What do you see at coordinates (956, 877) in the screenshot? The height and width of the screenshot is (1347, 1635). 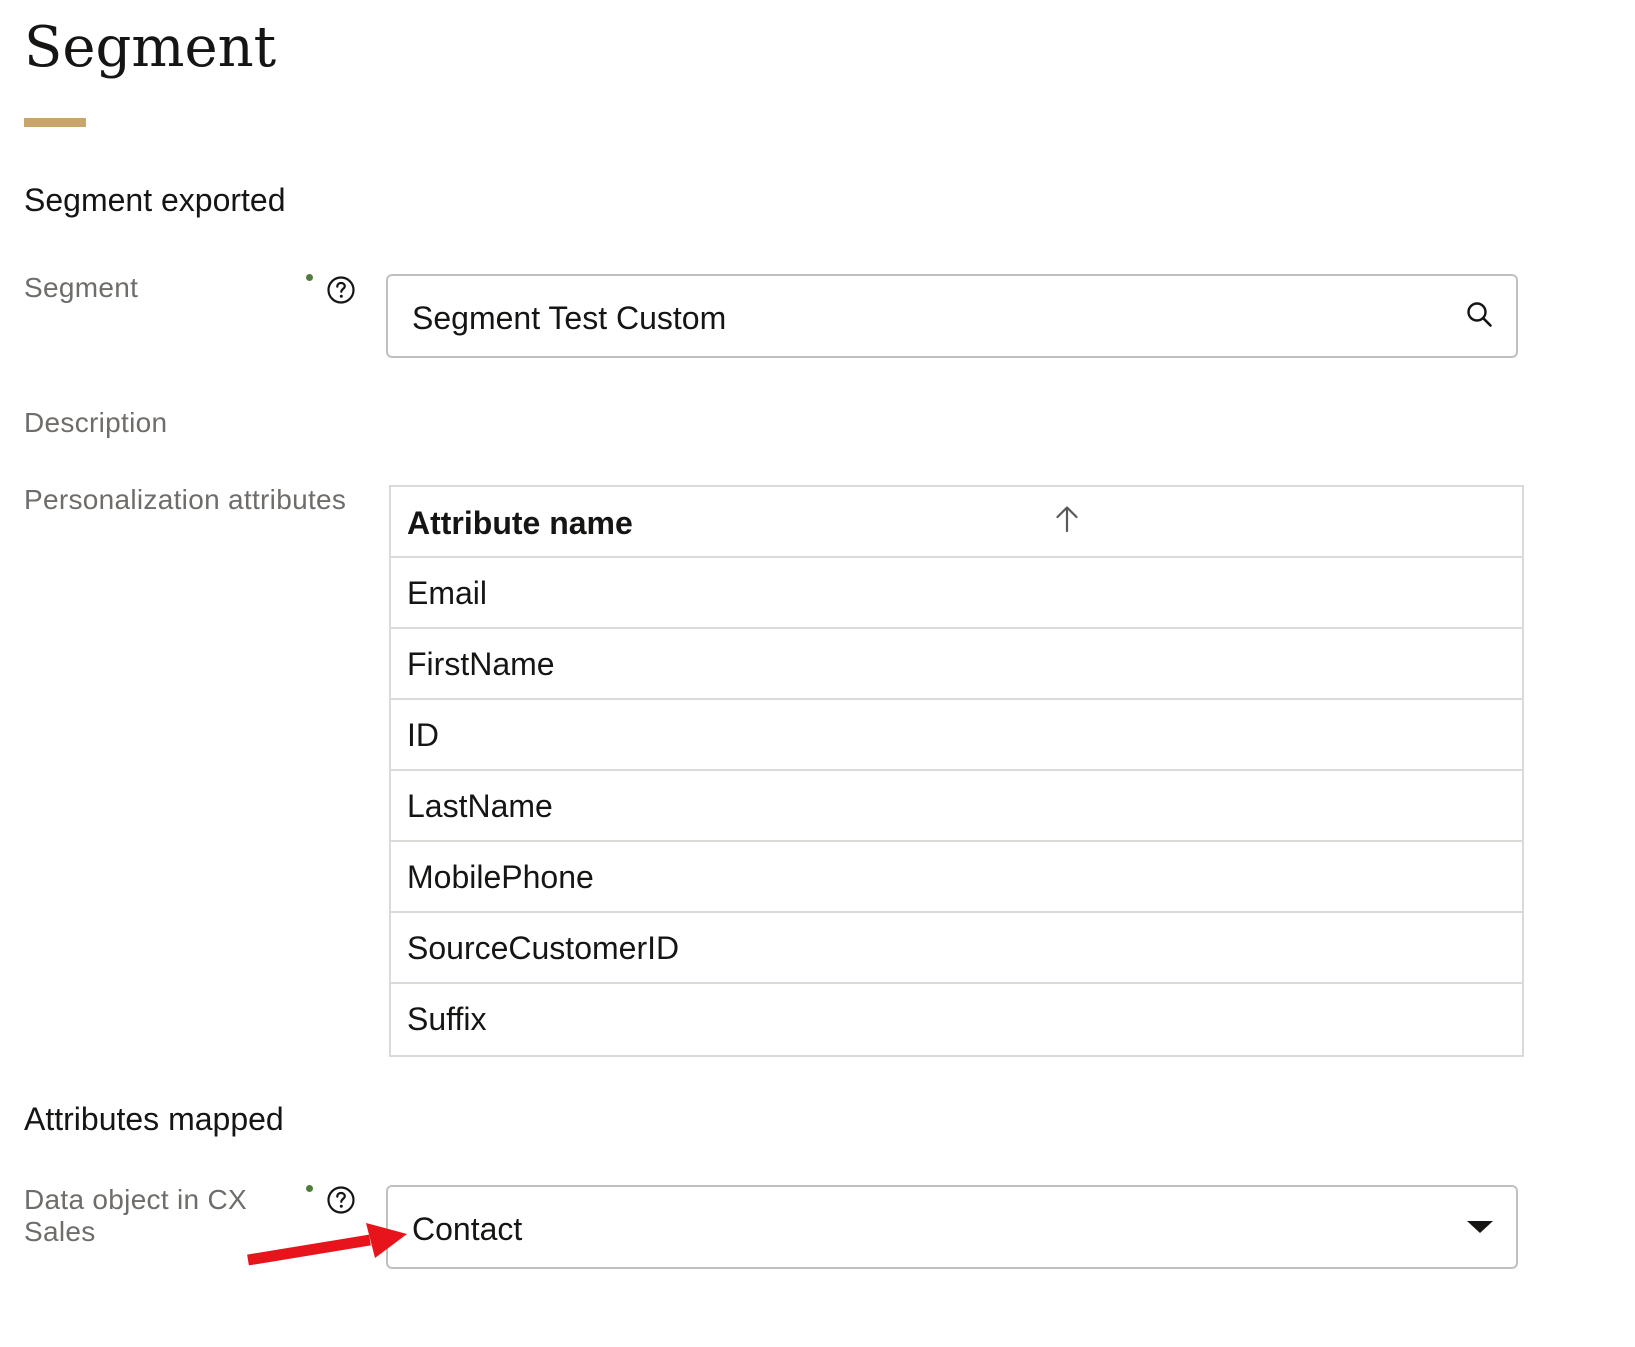 I see `table-row: MobilePhone` at bounding box center [956, 877].